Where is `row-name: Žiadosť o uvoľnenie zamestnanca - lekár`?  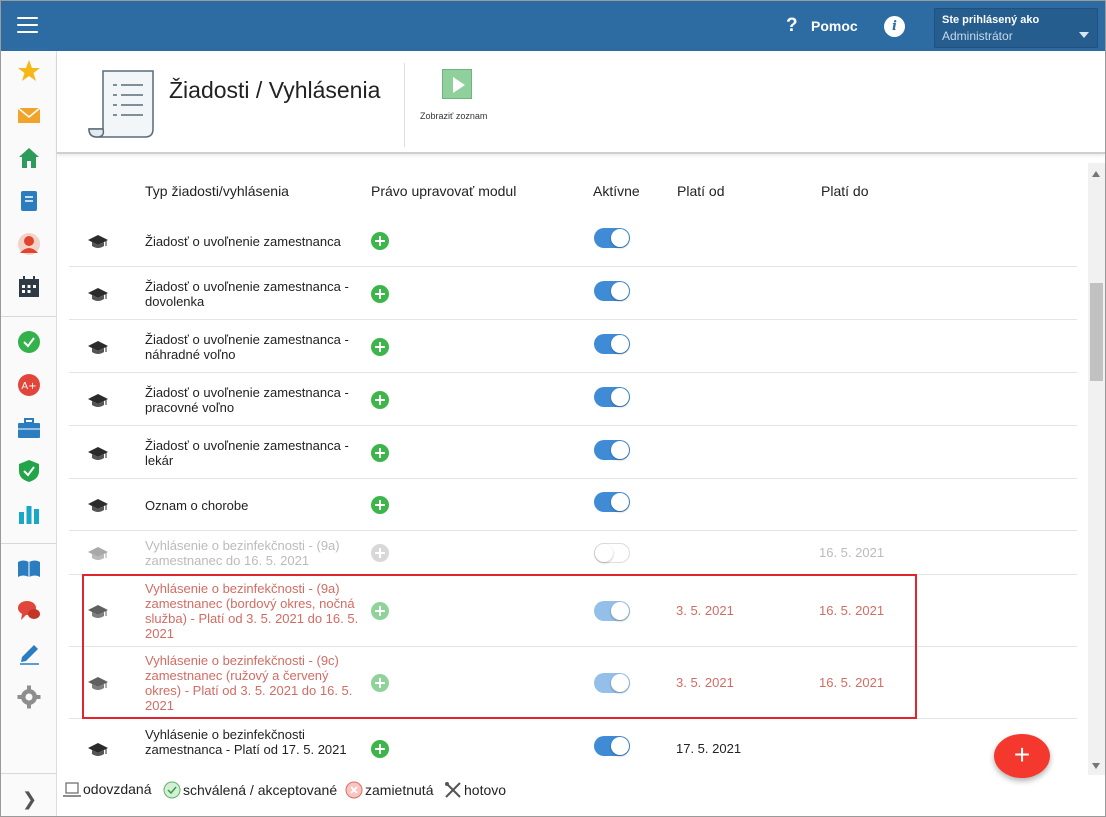
row-name: Žiadosť o uvoľnenie zamestnanca - lekár is located at coordinates (247, 452).